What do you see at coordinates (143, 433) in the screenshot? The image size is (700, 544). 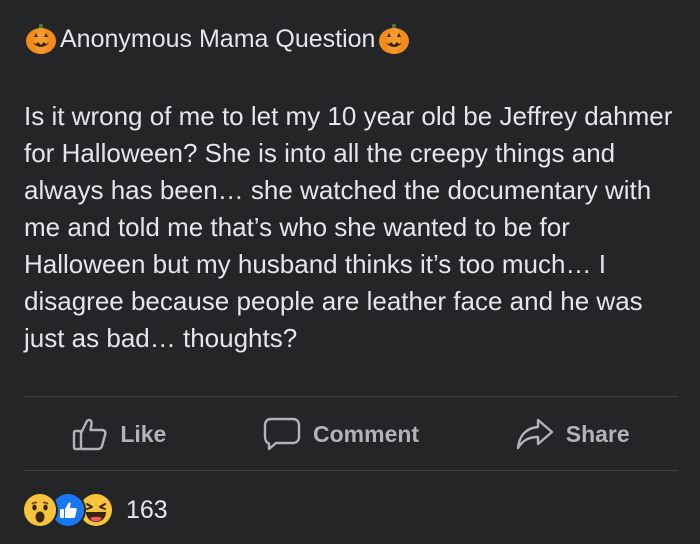 I see `like-label: Like` at bounding box center [143, 433].